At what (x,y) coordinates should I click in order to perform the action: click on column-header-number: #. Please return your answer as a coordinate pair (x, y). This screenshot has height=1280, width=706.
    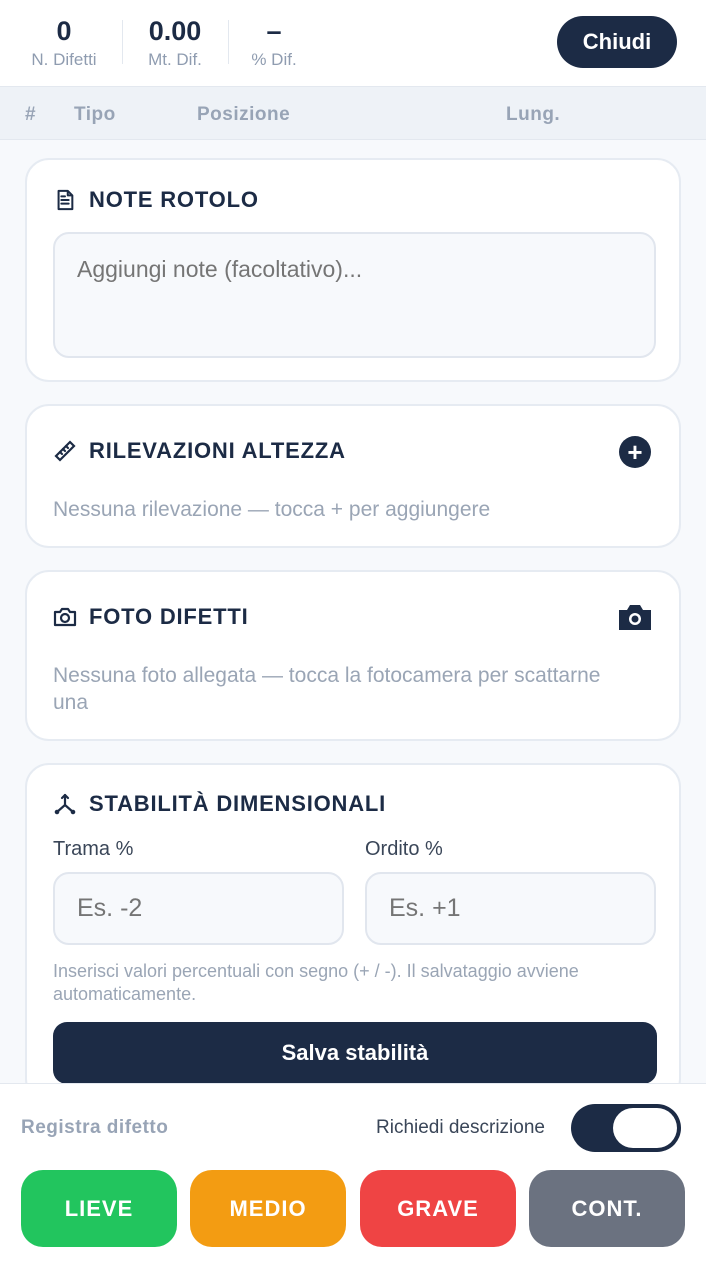
    Looking at the image, I should click on (31, 114).